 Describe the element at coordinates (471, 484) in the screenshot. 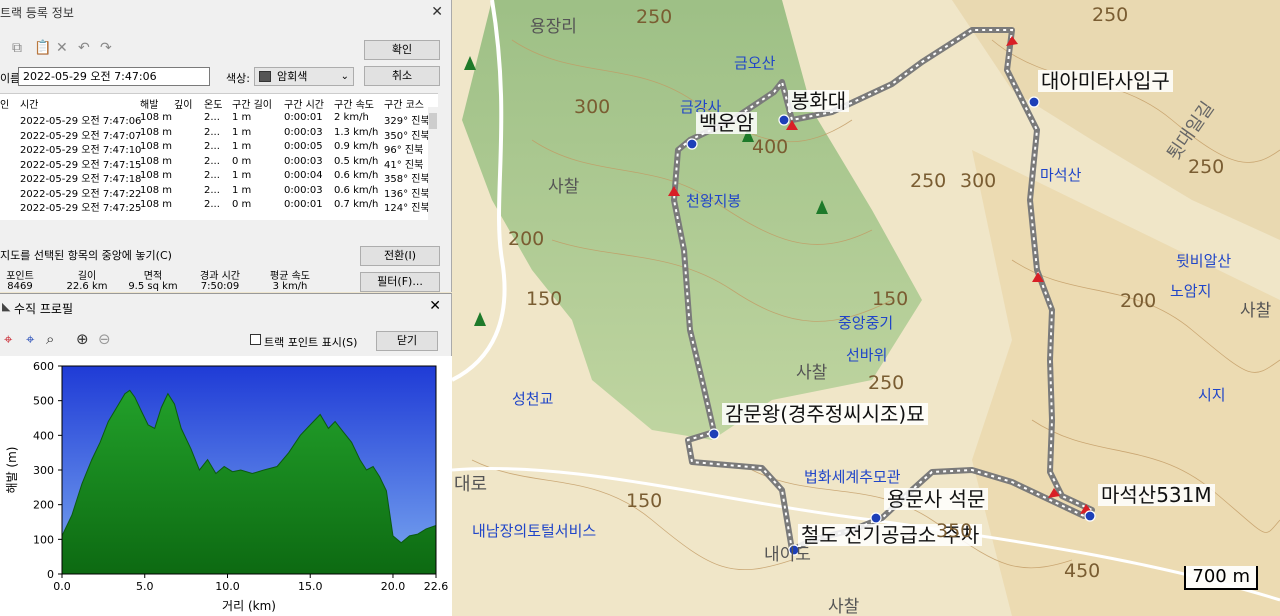

I see `map-label-daero: 대로` at that location.